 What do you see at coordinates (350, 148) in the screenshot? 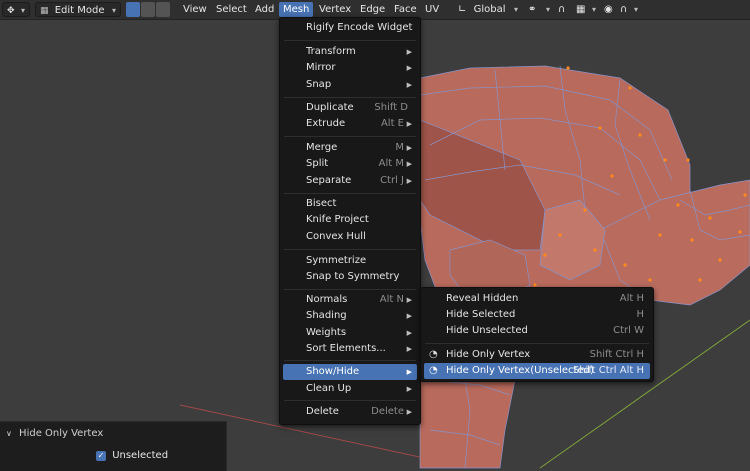
I see `menu-item-merge: Merge M ▶` at bounding box center [350, 148].